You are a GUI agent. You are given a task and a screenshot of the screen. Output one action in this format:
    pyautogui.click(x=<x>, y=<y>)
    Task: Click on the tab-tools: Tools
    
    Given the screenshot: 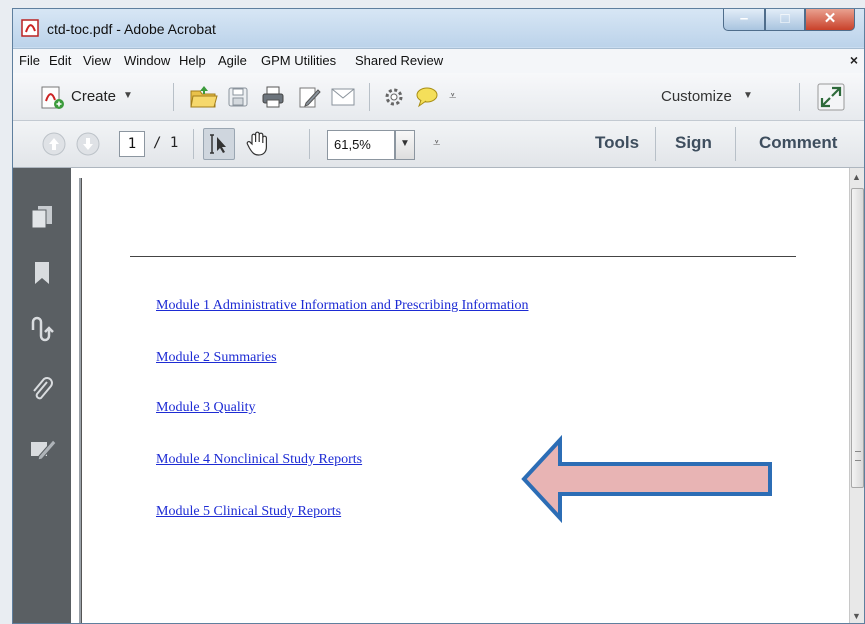 What is the action you would take?
    pyautogui.click(x=617, y=143)
    